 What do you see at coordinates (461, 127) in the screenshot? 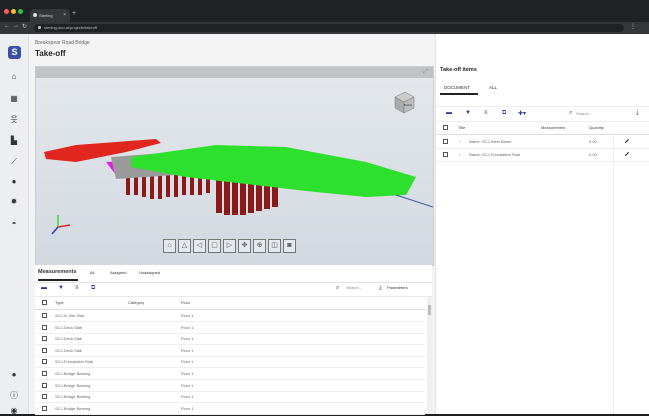
I see `column-title: Title` at bounding box center [461, 127].